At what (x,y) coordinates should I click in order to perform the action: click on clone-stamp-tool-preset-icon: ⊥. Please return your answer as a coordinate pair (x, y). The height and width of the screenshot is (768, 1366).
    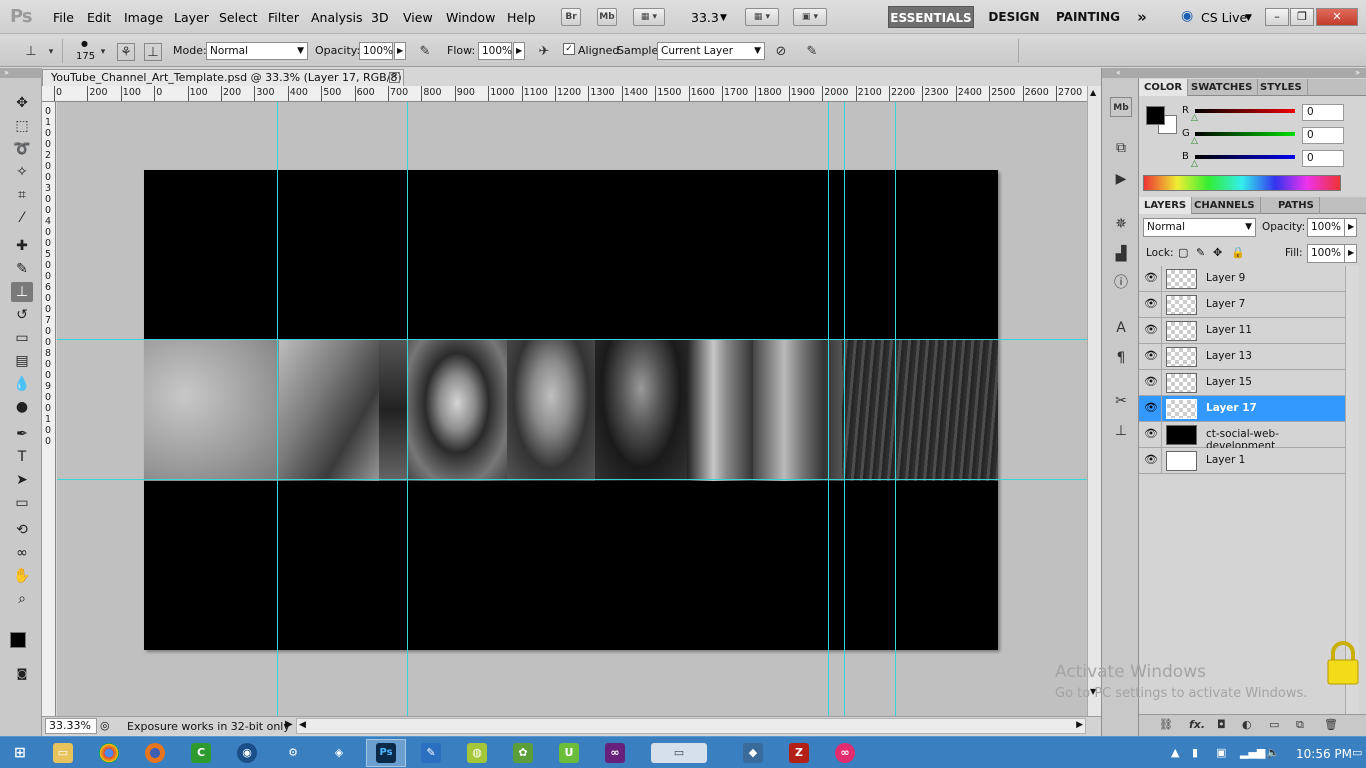
    Looking at the image, I should click on (31, 52).